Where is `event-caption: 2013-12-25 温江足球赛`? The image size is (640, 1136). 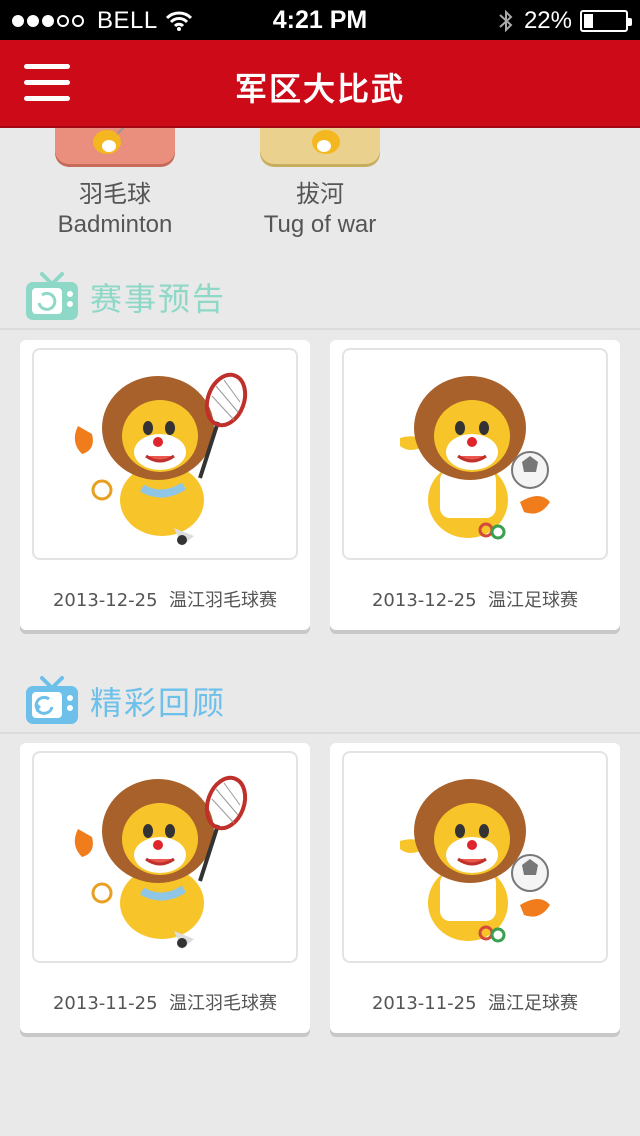 event-caption: 2013-12-25 温江足球赛 is located at coordinates (475, 599).